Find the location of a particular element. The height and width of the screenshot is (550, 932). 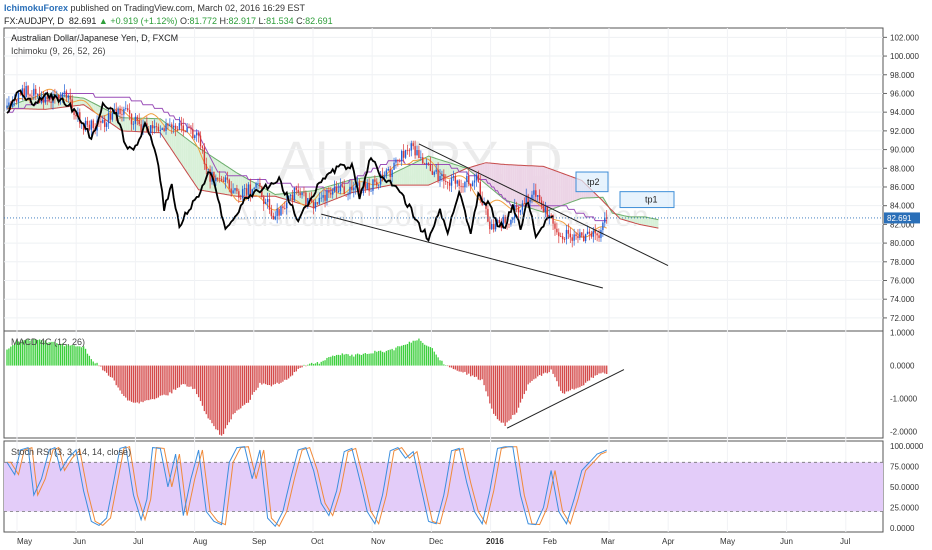

y-tick-label: 86.000 is located at coordinates (902, 187).